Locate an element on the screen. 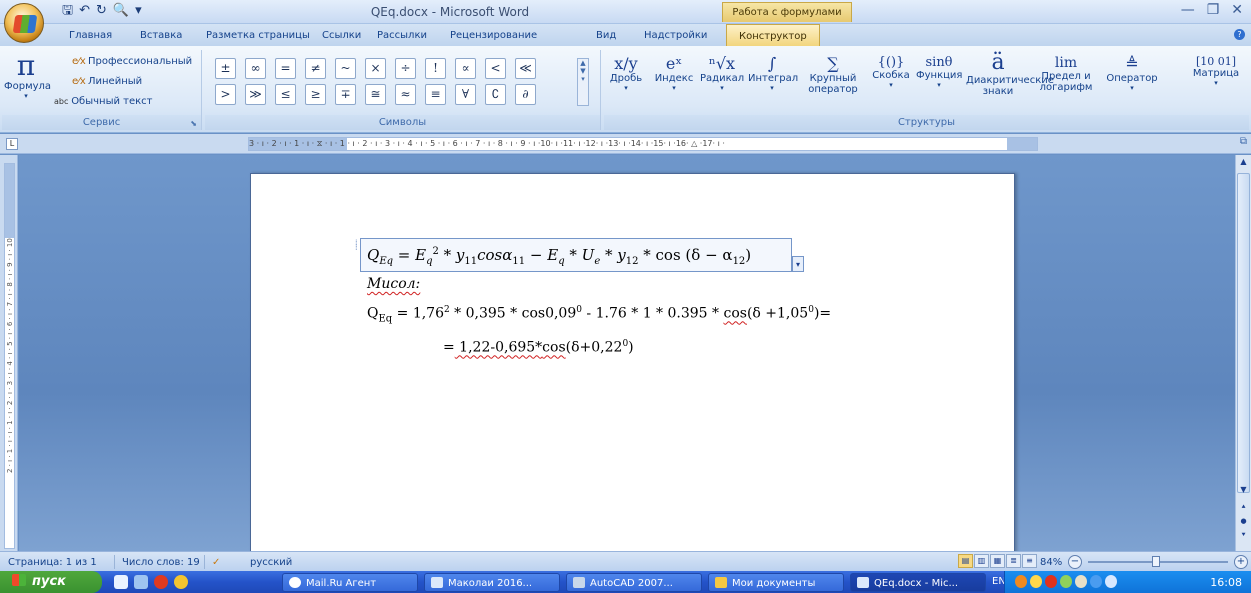 The width and height of the screenshot is (1251, 593). fraction-button: x/y Дробь ▾ is located at coordinates (626, 74).